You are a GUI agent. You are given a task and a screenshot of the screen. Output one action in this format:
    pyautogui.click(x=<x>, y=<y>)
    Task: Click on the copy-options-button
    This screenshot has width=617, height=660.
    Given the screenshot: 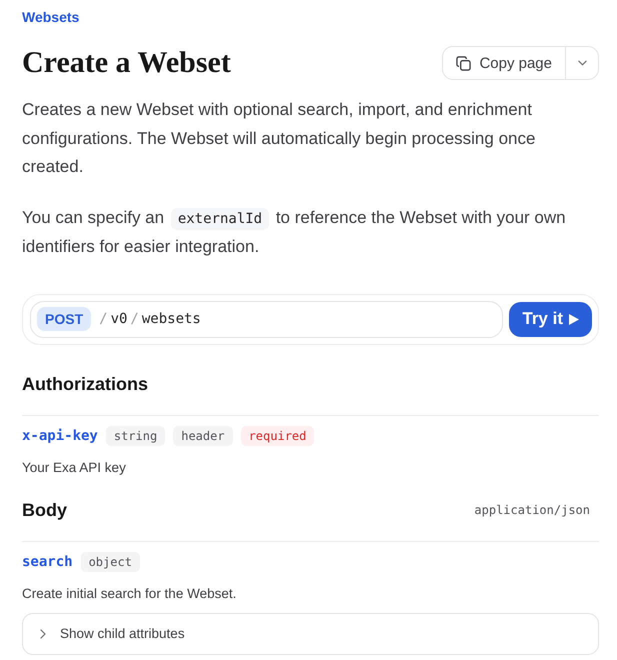 What is the action you would take?
    pyautogui.click(x=582, y=63)
    